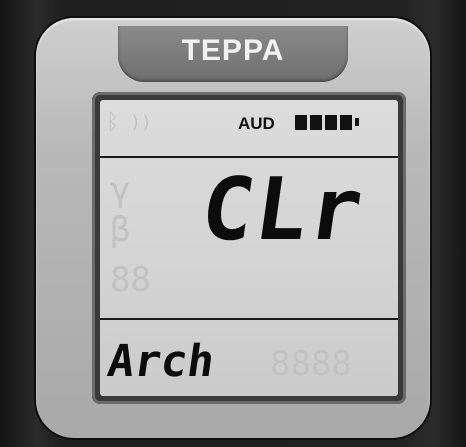 The width and height of the screenshot is (466, 447). Describe the element at coordinates (233, 50) in the screenshot. I see `brand-logo: TEPPA` at that location.